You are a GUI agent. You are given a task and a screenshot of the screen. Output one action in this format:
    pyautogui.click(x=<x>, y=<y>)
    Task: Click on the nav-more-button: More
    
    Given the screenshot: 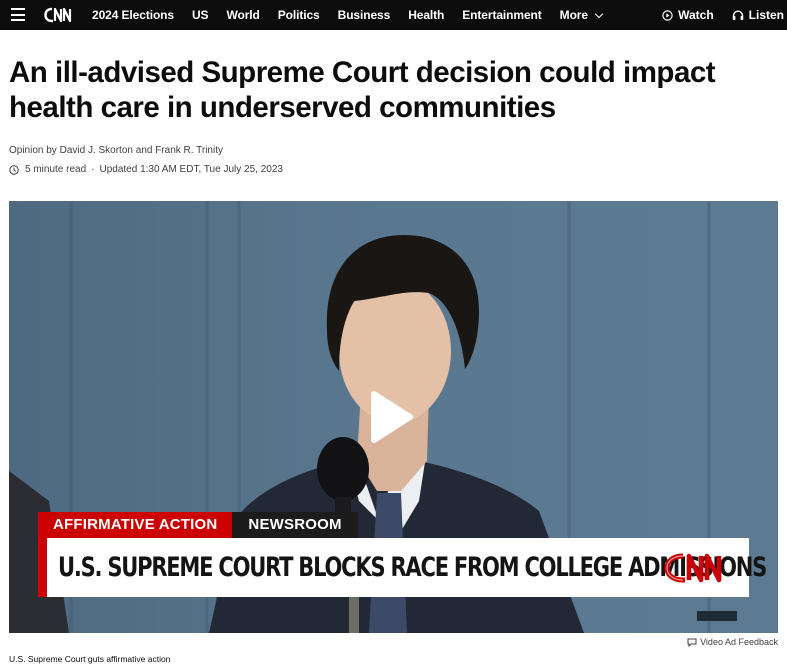 What is the action you would take?
    pyautogui.click(x=581, y=15)
    